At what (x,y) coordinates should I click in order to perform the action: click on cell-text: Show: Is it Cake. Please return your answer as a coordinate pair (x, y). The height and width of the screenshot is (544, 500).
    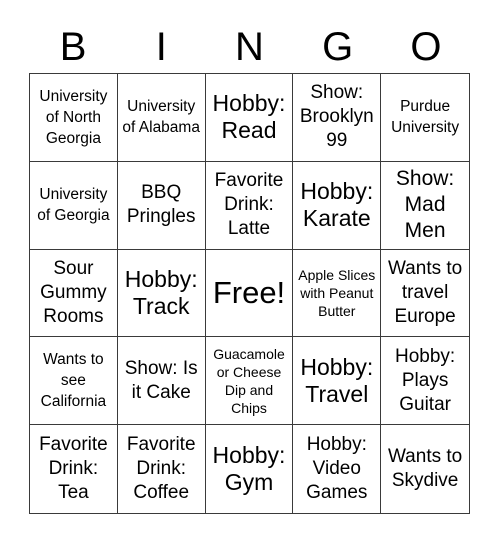
    Looking at the image, I should click on (161, 380).